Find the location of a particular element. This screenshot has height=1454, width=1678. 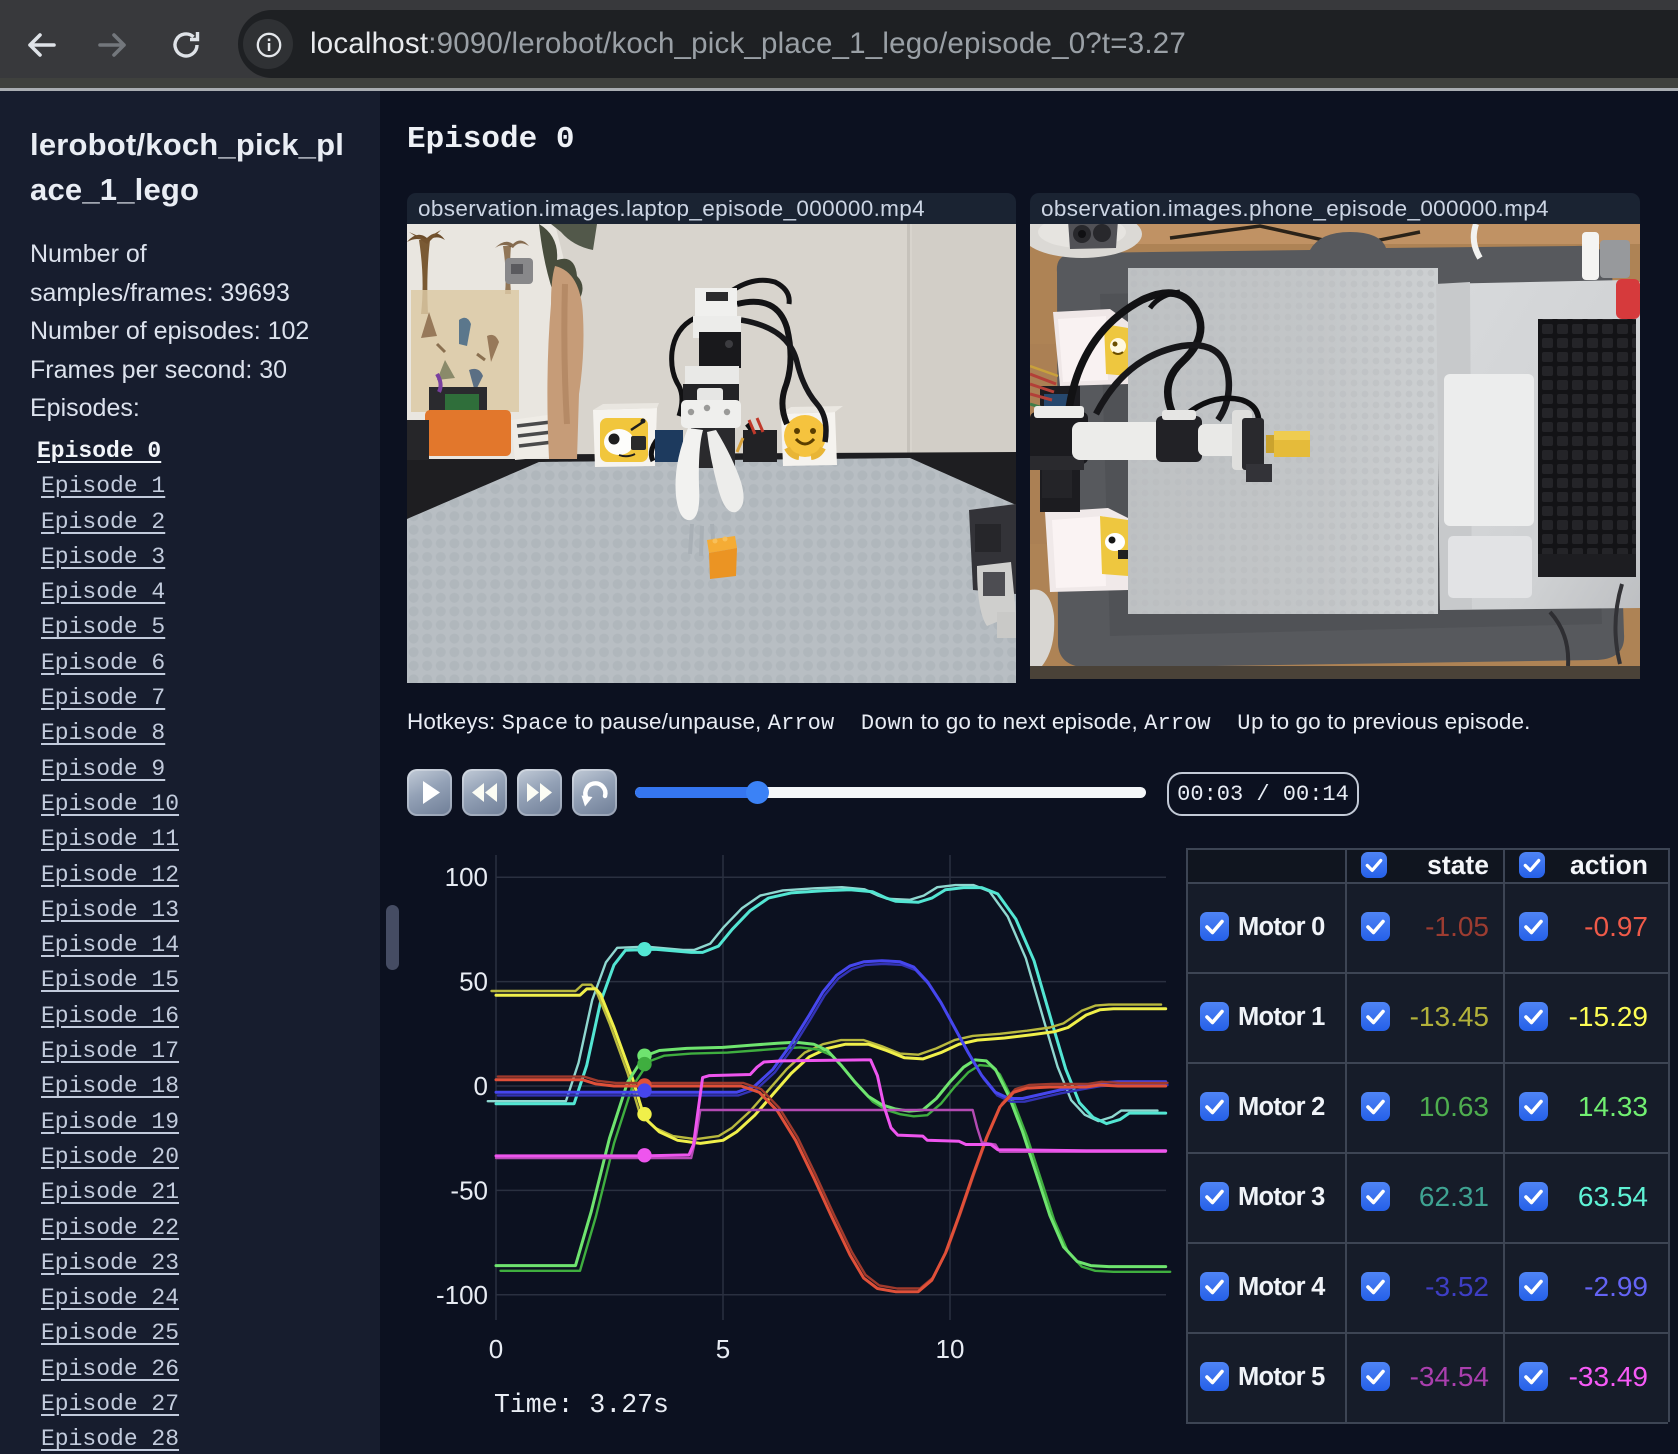

svg-text: 50 is located at coordinates (473, 982).